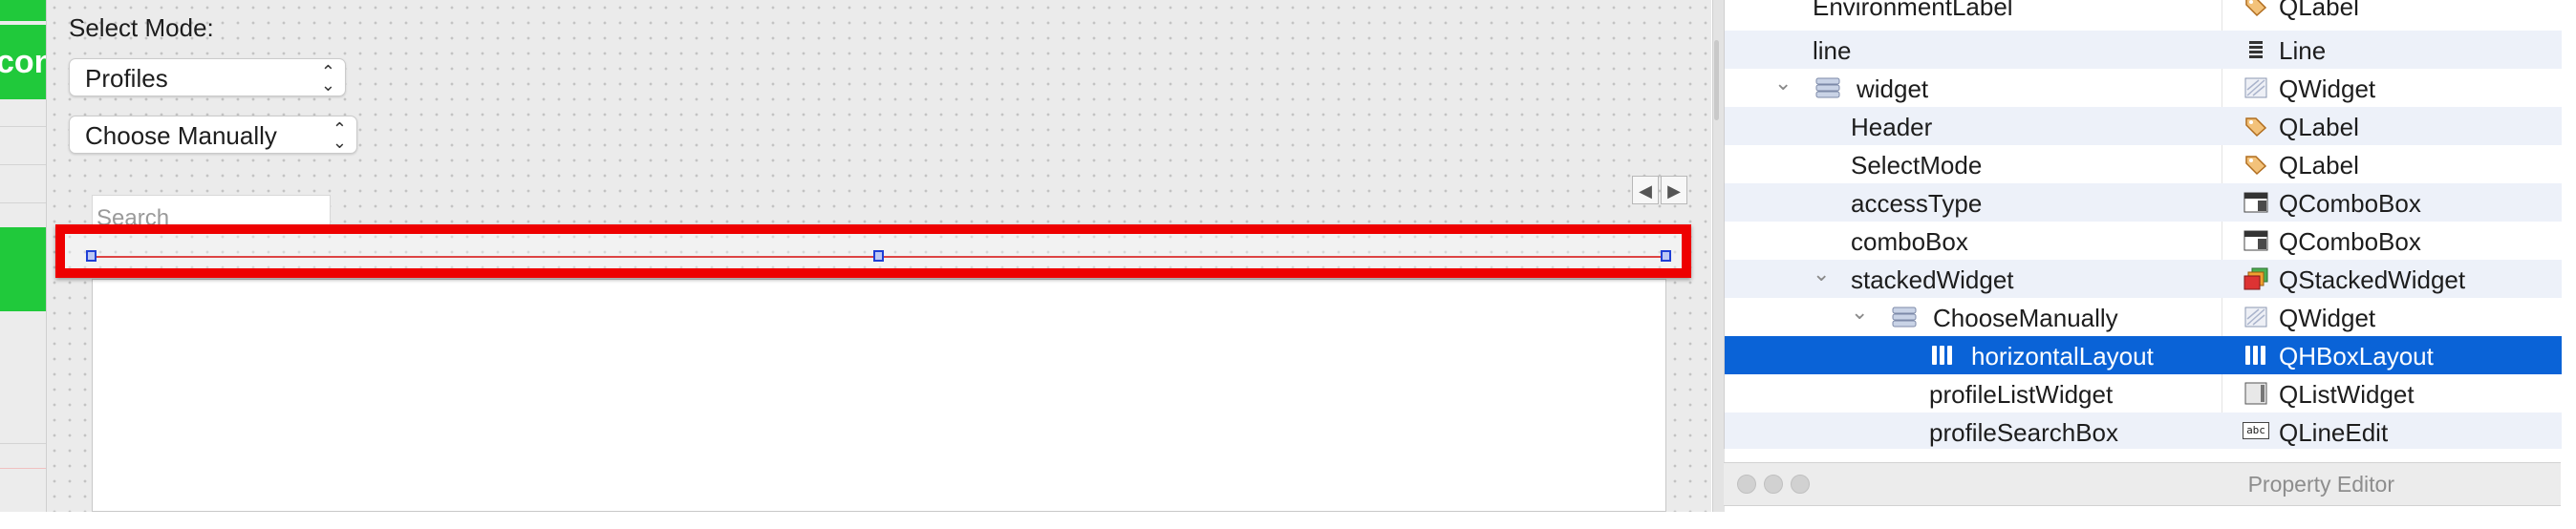 The height and width of the screenshot is (529, 2576). What do you see at coordinates (2143, 164) in the screenshot?
I see `tree-row: SelectMode QLabel` at bounding box center [2143, 164].